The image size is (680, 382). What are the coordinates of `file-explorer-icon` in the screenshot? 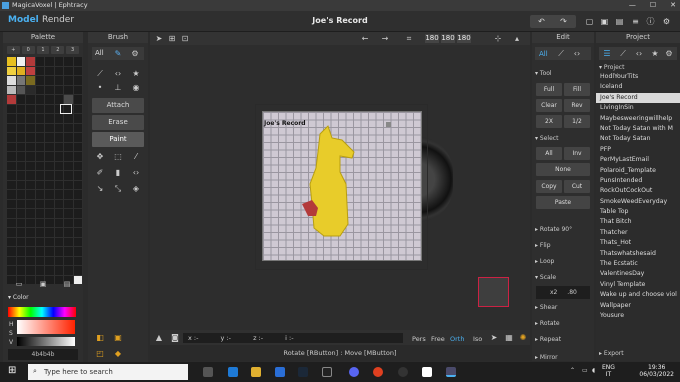 It's located at (256, 372).